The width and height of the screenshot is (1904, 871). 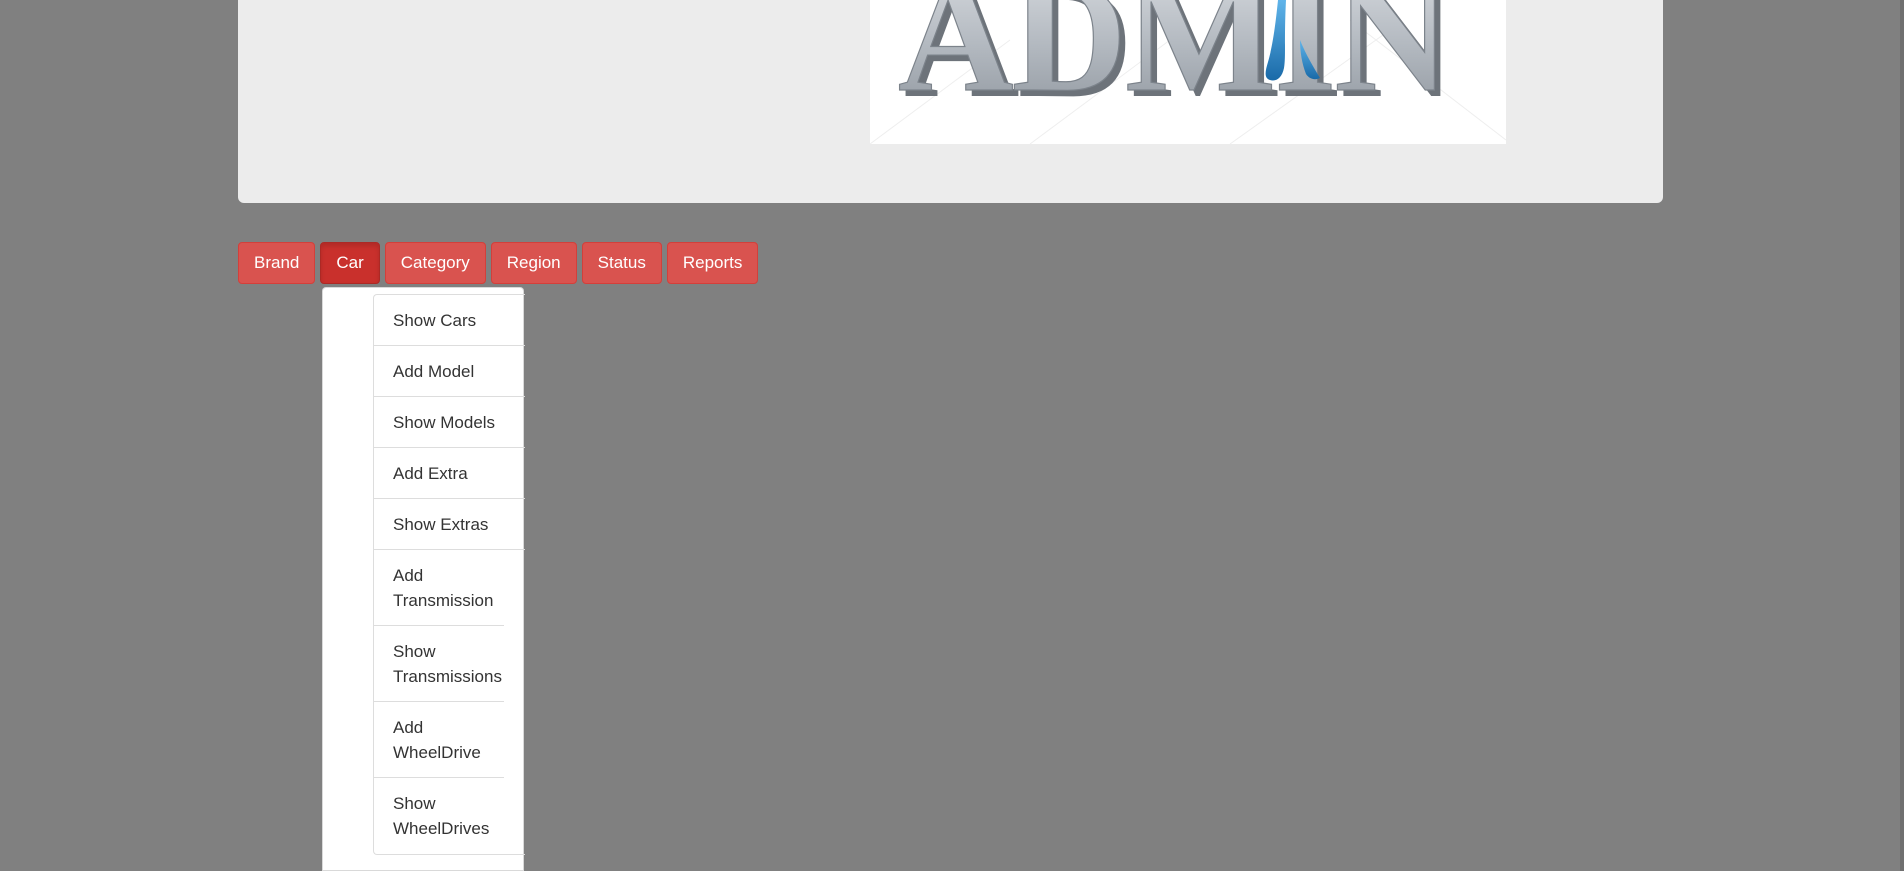 I want to click on admin-logo: ADMIN ADMIN, so click(x=1188, y=72).